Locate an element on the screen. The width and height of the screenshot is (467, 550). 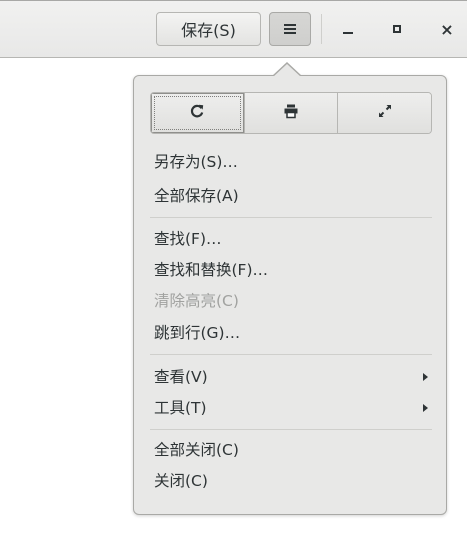
header-separator is located at coordinates (321, 29).